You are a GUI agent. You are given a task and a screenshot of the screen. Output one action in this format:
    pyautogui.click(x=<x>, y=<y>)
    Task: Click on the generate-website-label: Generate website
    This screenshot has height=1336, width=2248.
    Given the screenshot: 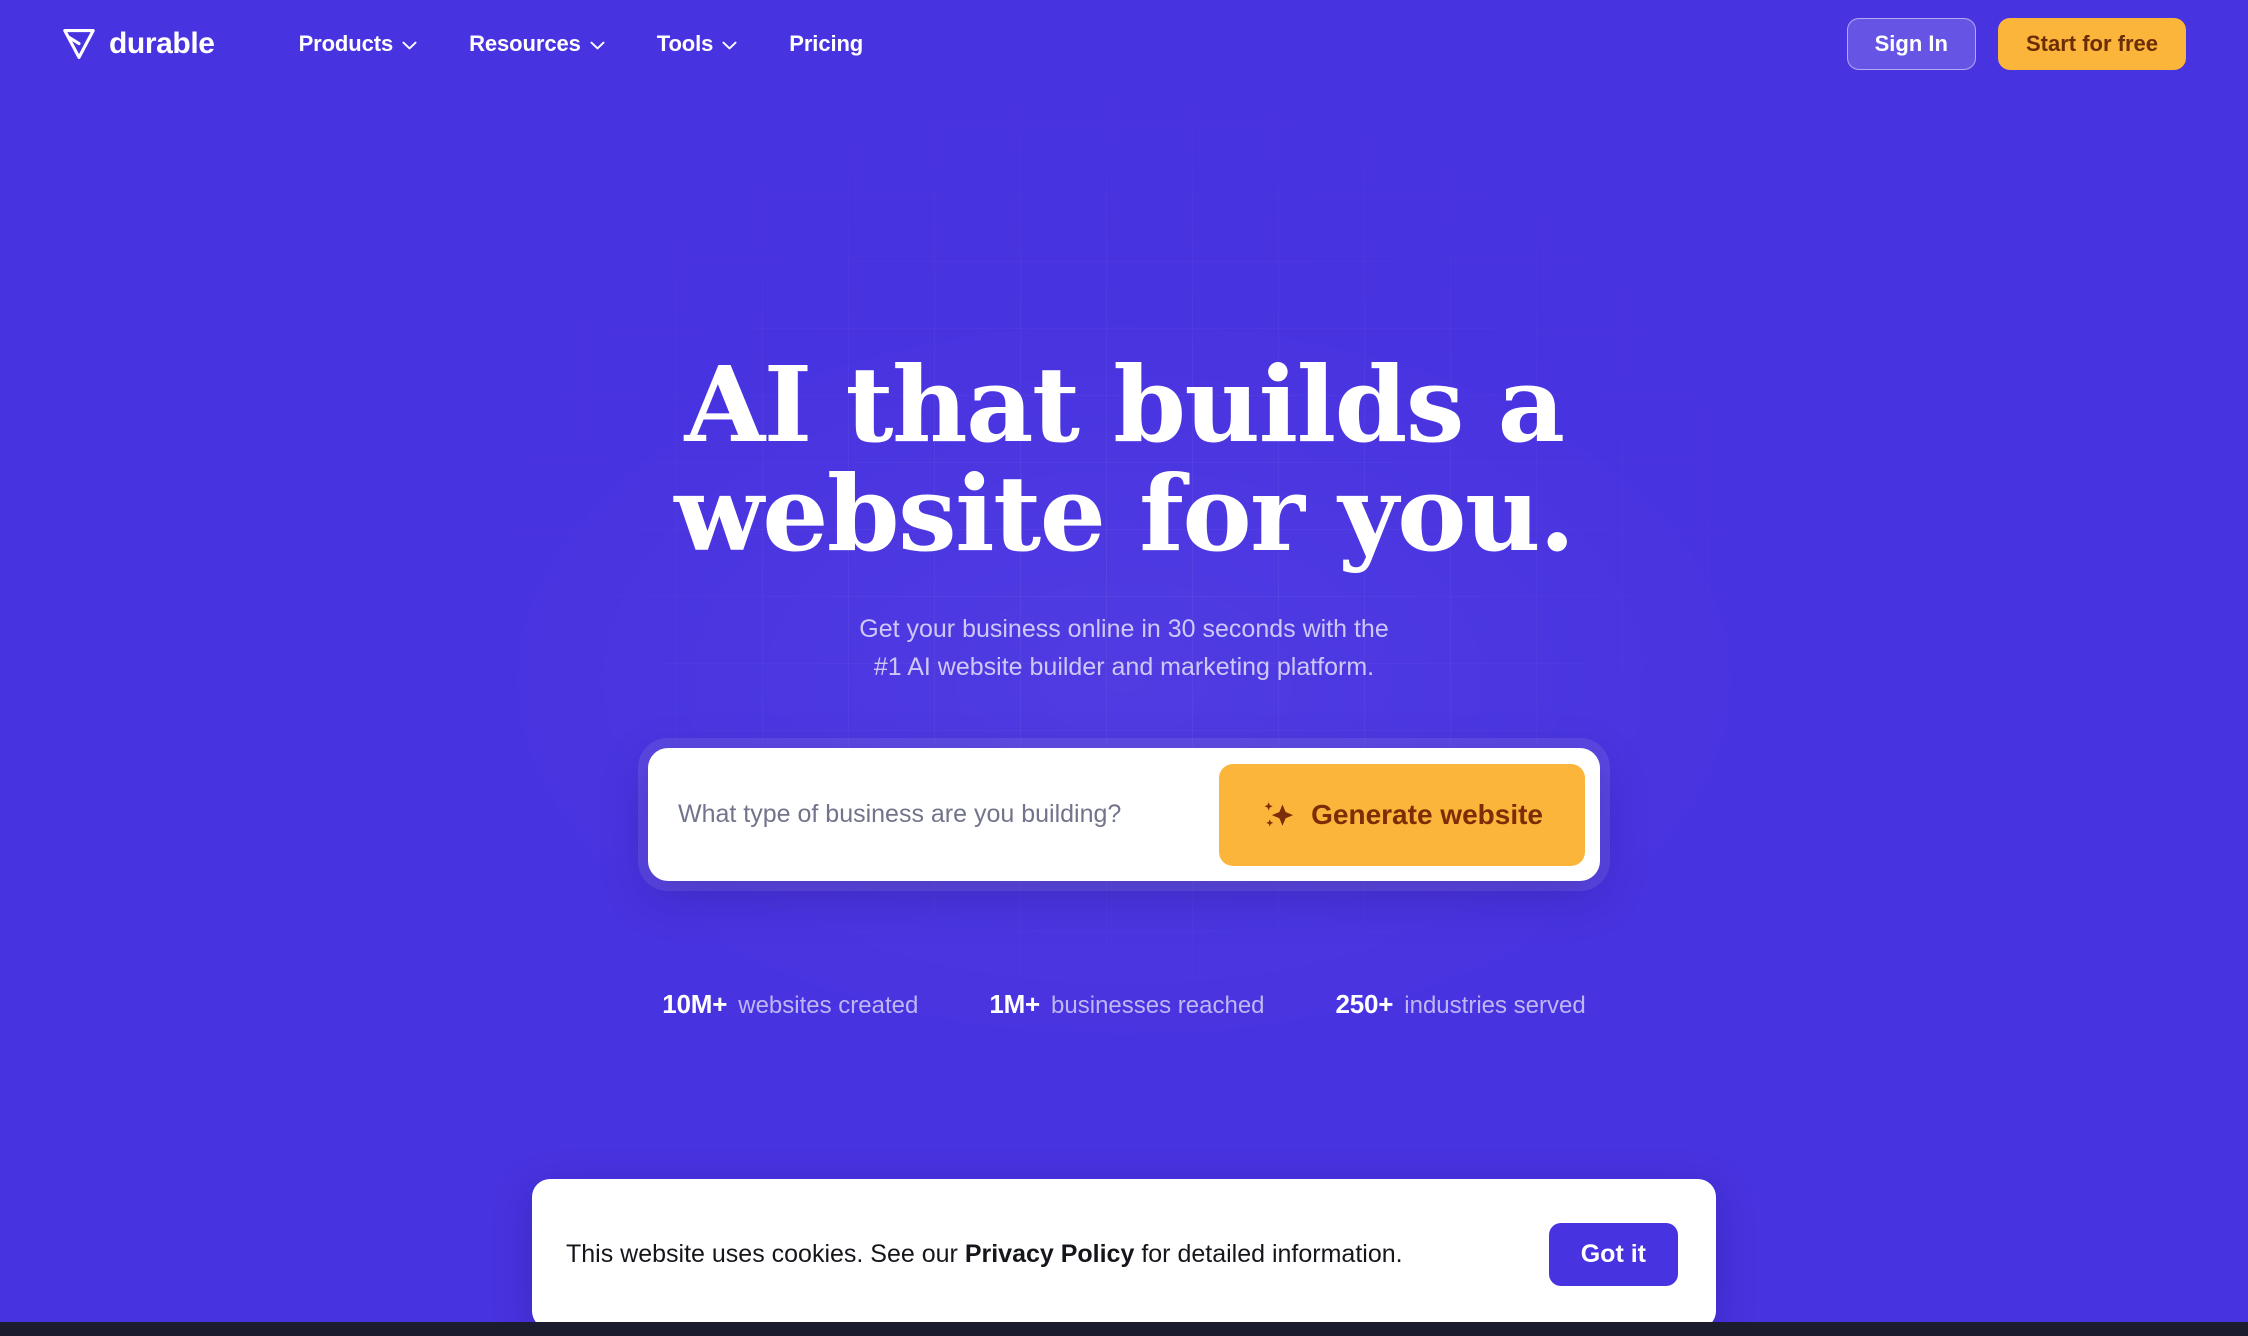 What is the action you would take?
    pyautogui.click(x=1427, y=814)
    